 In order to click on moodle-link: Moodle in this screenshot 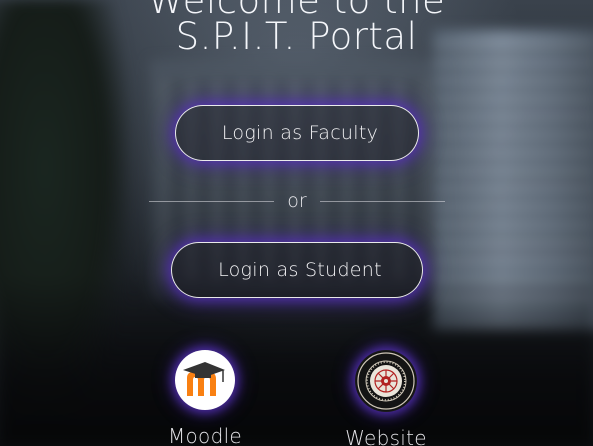, I will do `click(205, 398)`.